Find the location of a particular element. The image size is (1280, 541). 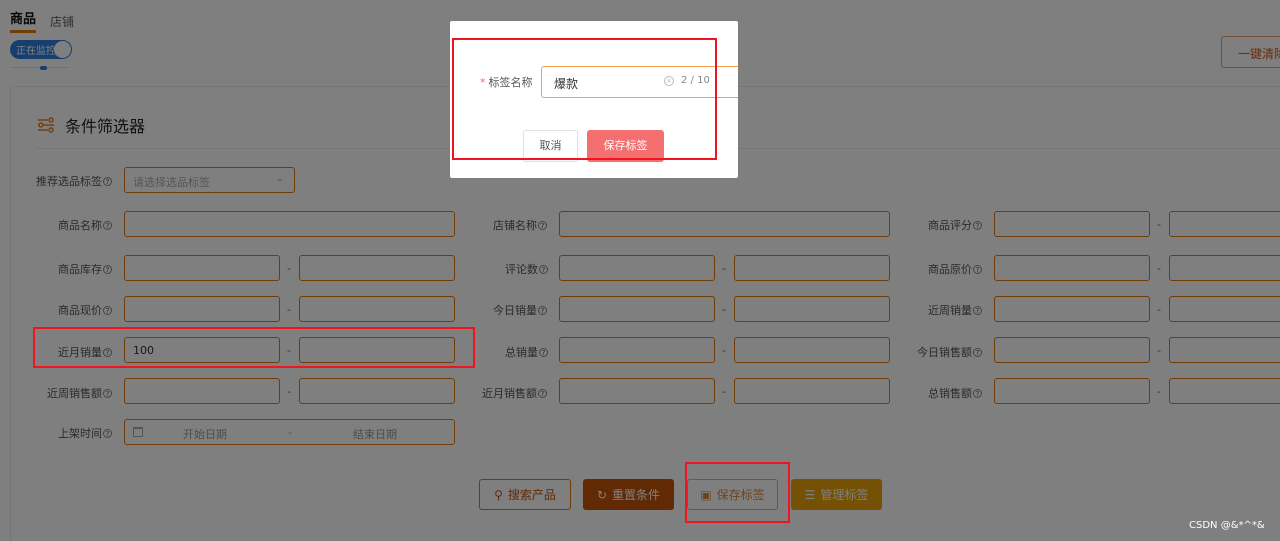

save-tag-dialog: * 标签名称 爆款 × 2 / 10 取消 保存标签 is located at coordinates (594, 99).